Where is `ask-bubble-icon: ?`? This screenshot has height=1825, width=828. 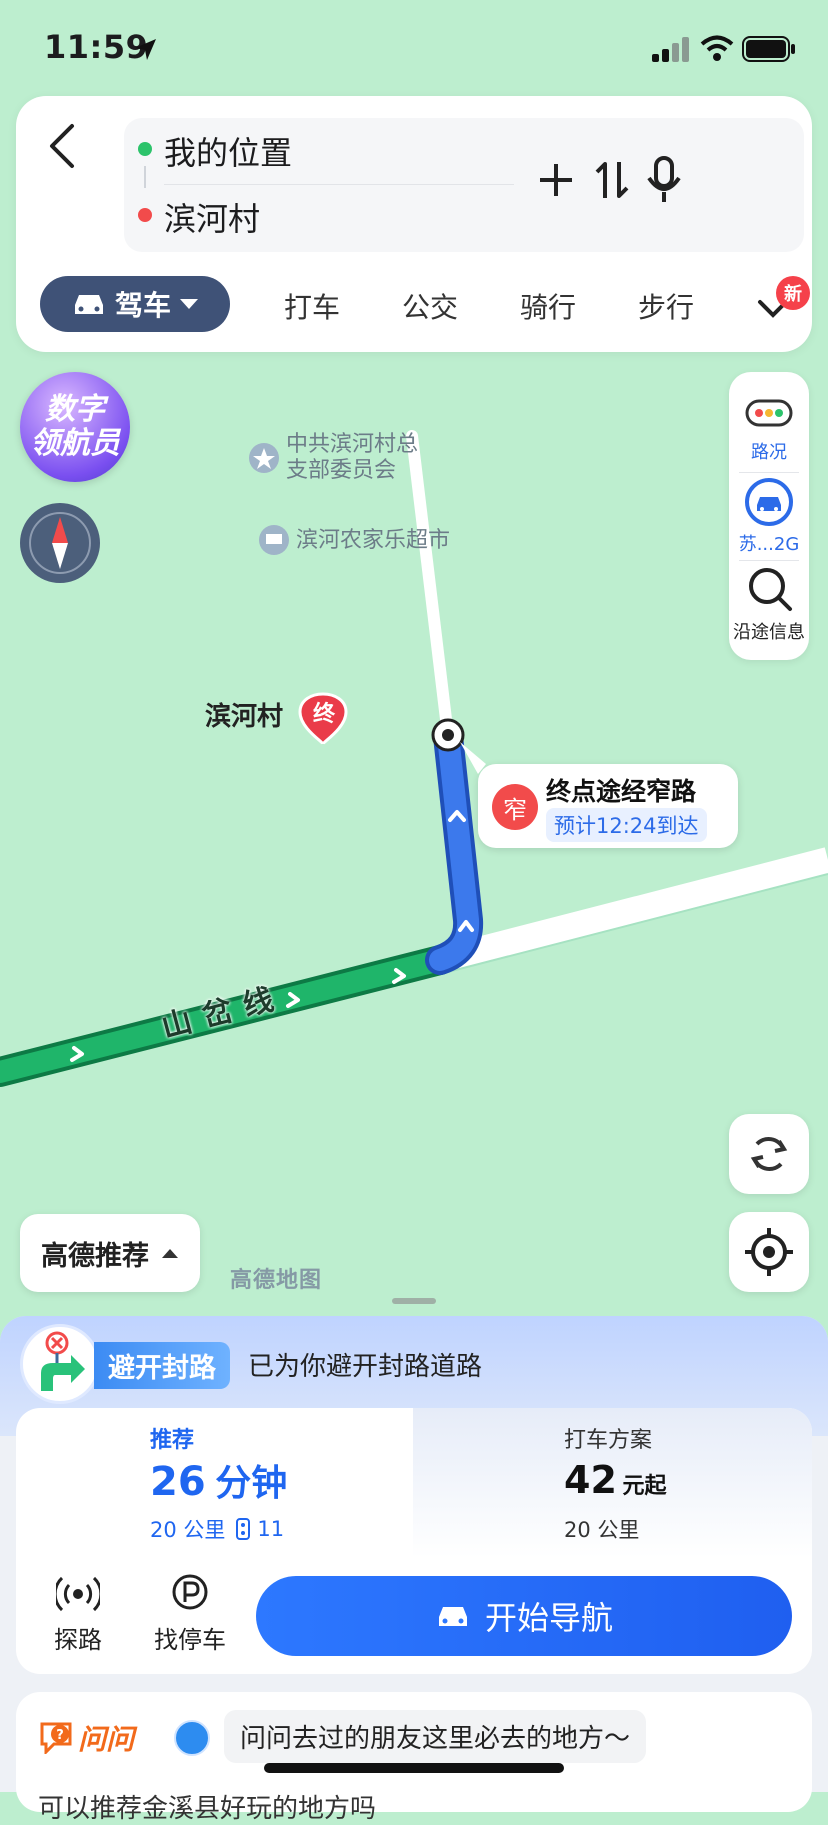
ask-bubble-icon: ? is located at coordinates (56, 1738).